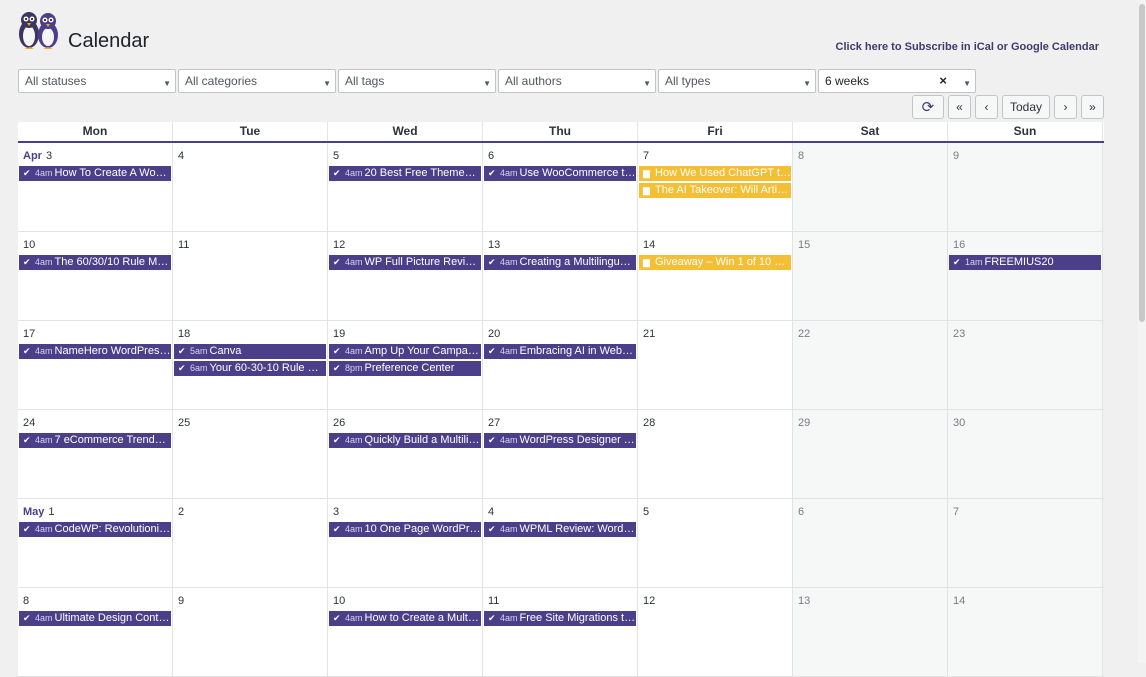 The image size is (1146, 677). Describe the element at coordinates (870, 365) in the screenshot. I see `day-cell: 22` at that location.